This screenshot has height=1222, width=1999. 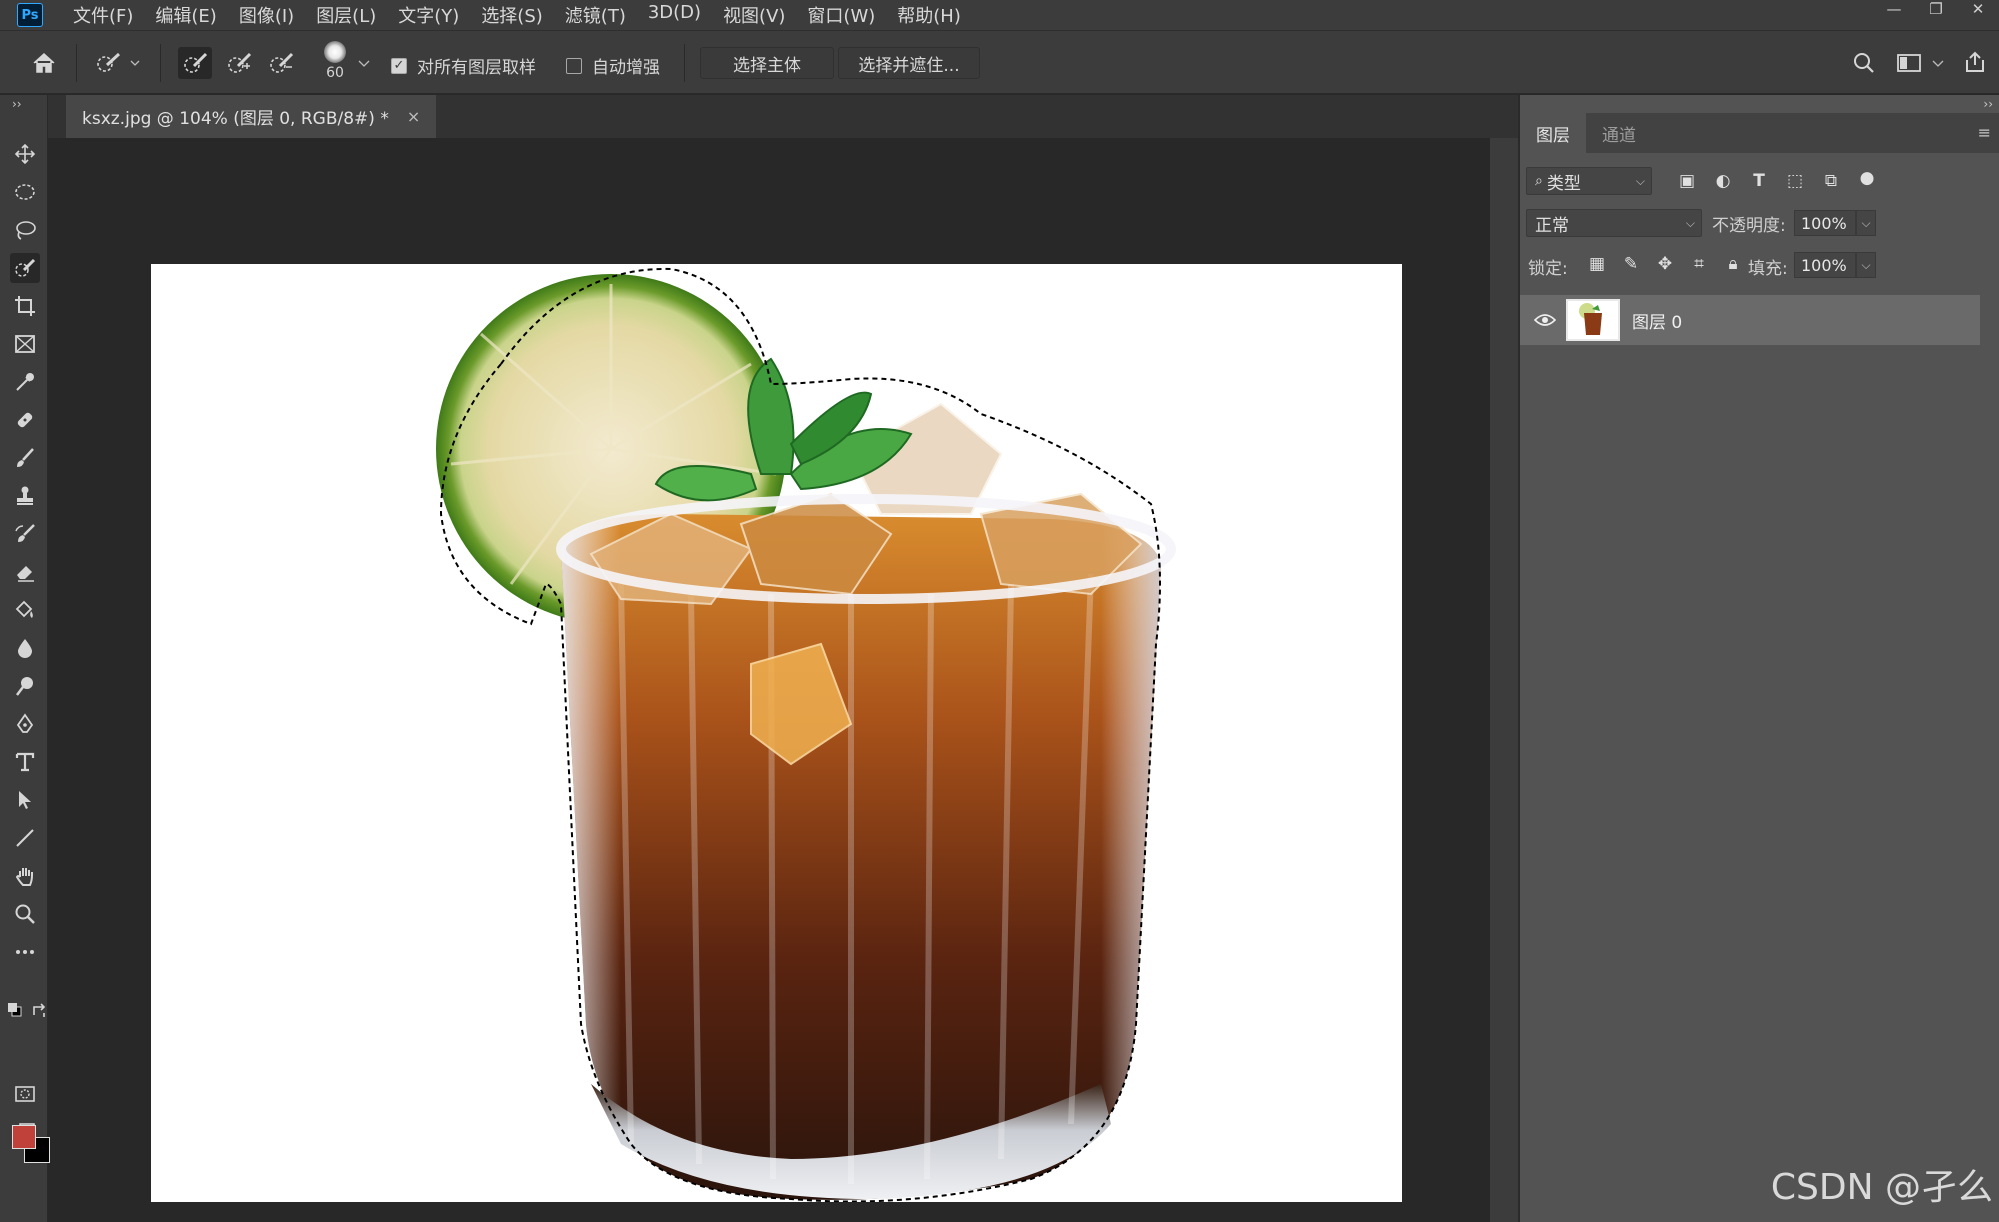 I want to click on line-tool-icon, so click(x=25, y=838).